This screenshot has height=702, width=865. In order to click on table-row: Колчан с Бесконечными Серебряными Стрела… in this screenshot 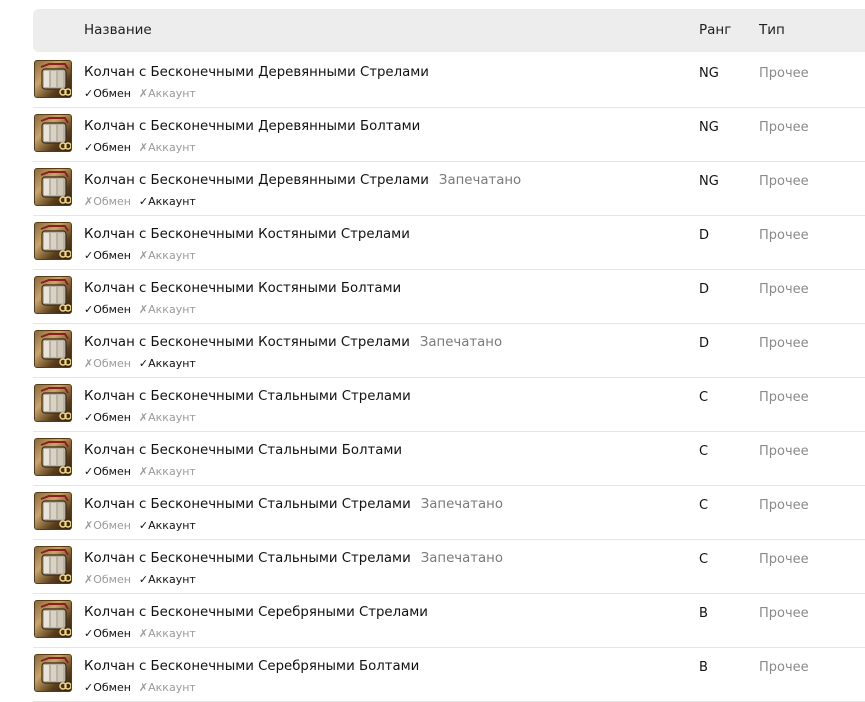, I will do `click(449, 621)`.